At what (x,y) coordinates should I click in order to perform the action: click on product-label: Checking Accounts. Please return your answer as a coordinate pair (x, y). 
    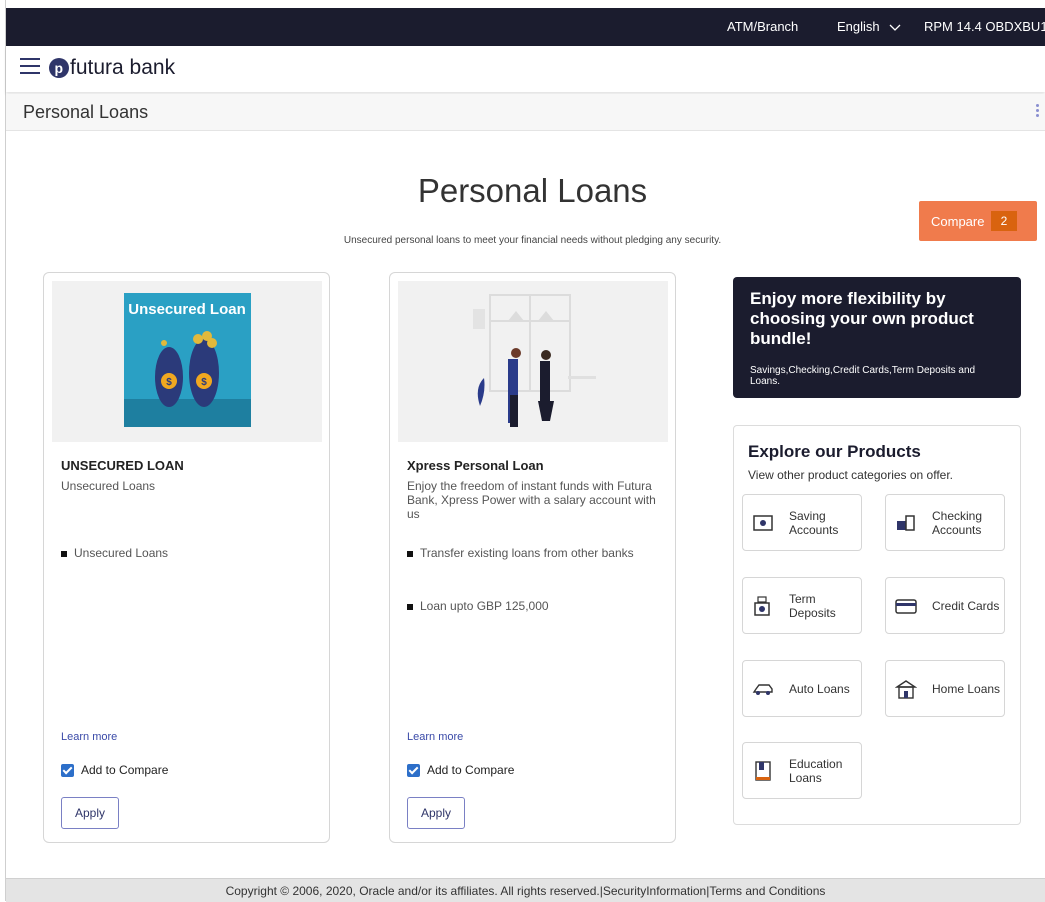
    Looking at the image, I should click on (957, 523).